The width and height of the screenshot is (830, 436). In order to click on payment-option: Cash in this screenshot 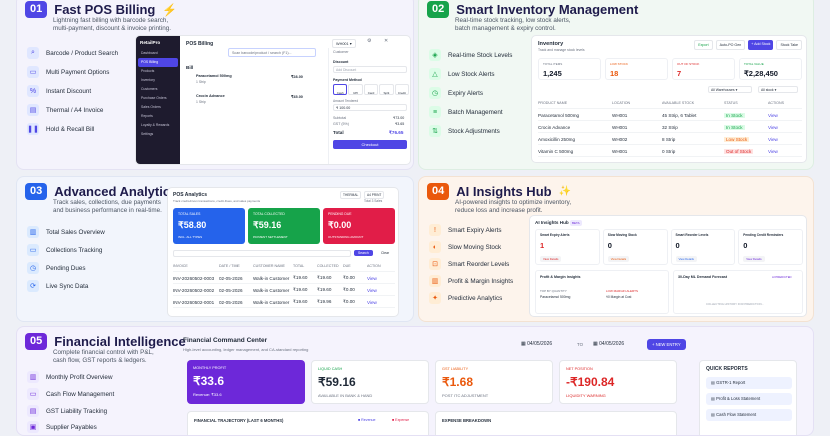, I will do `click(340, 89)`.